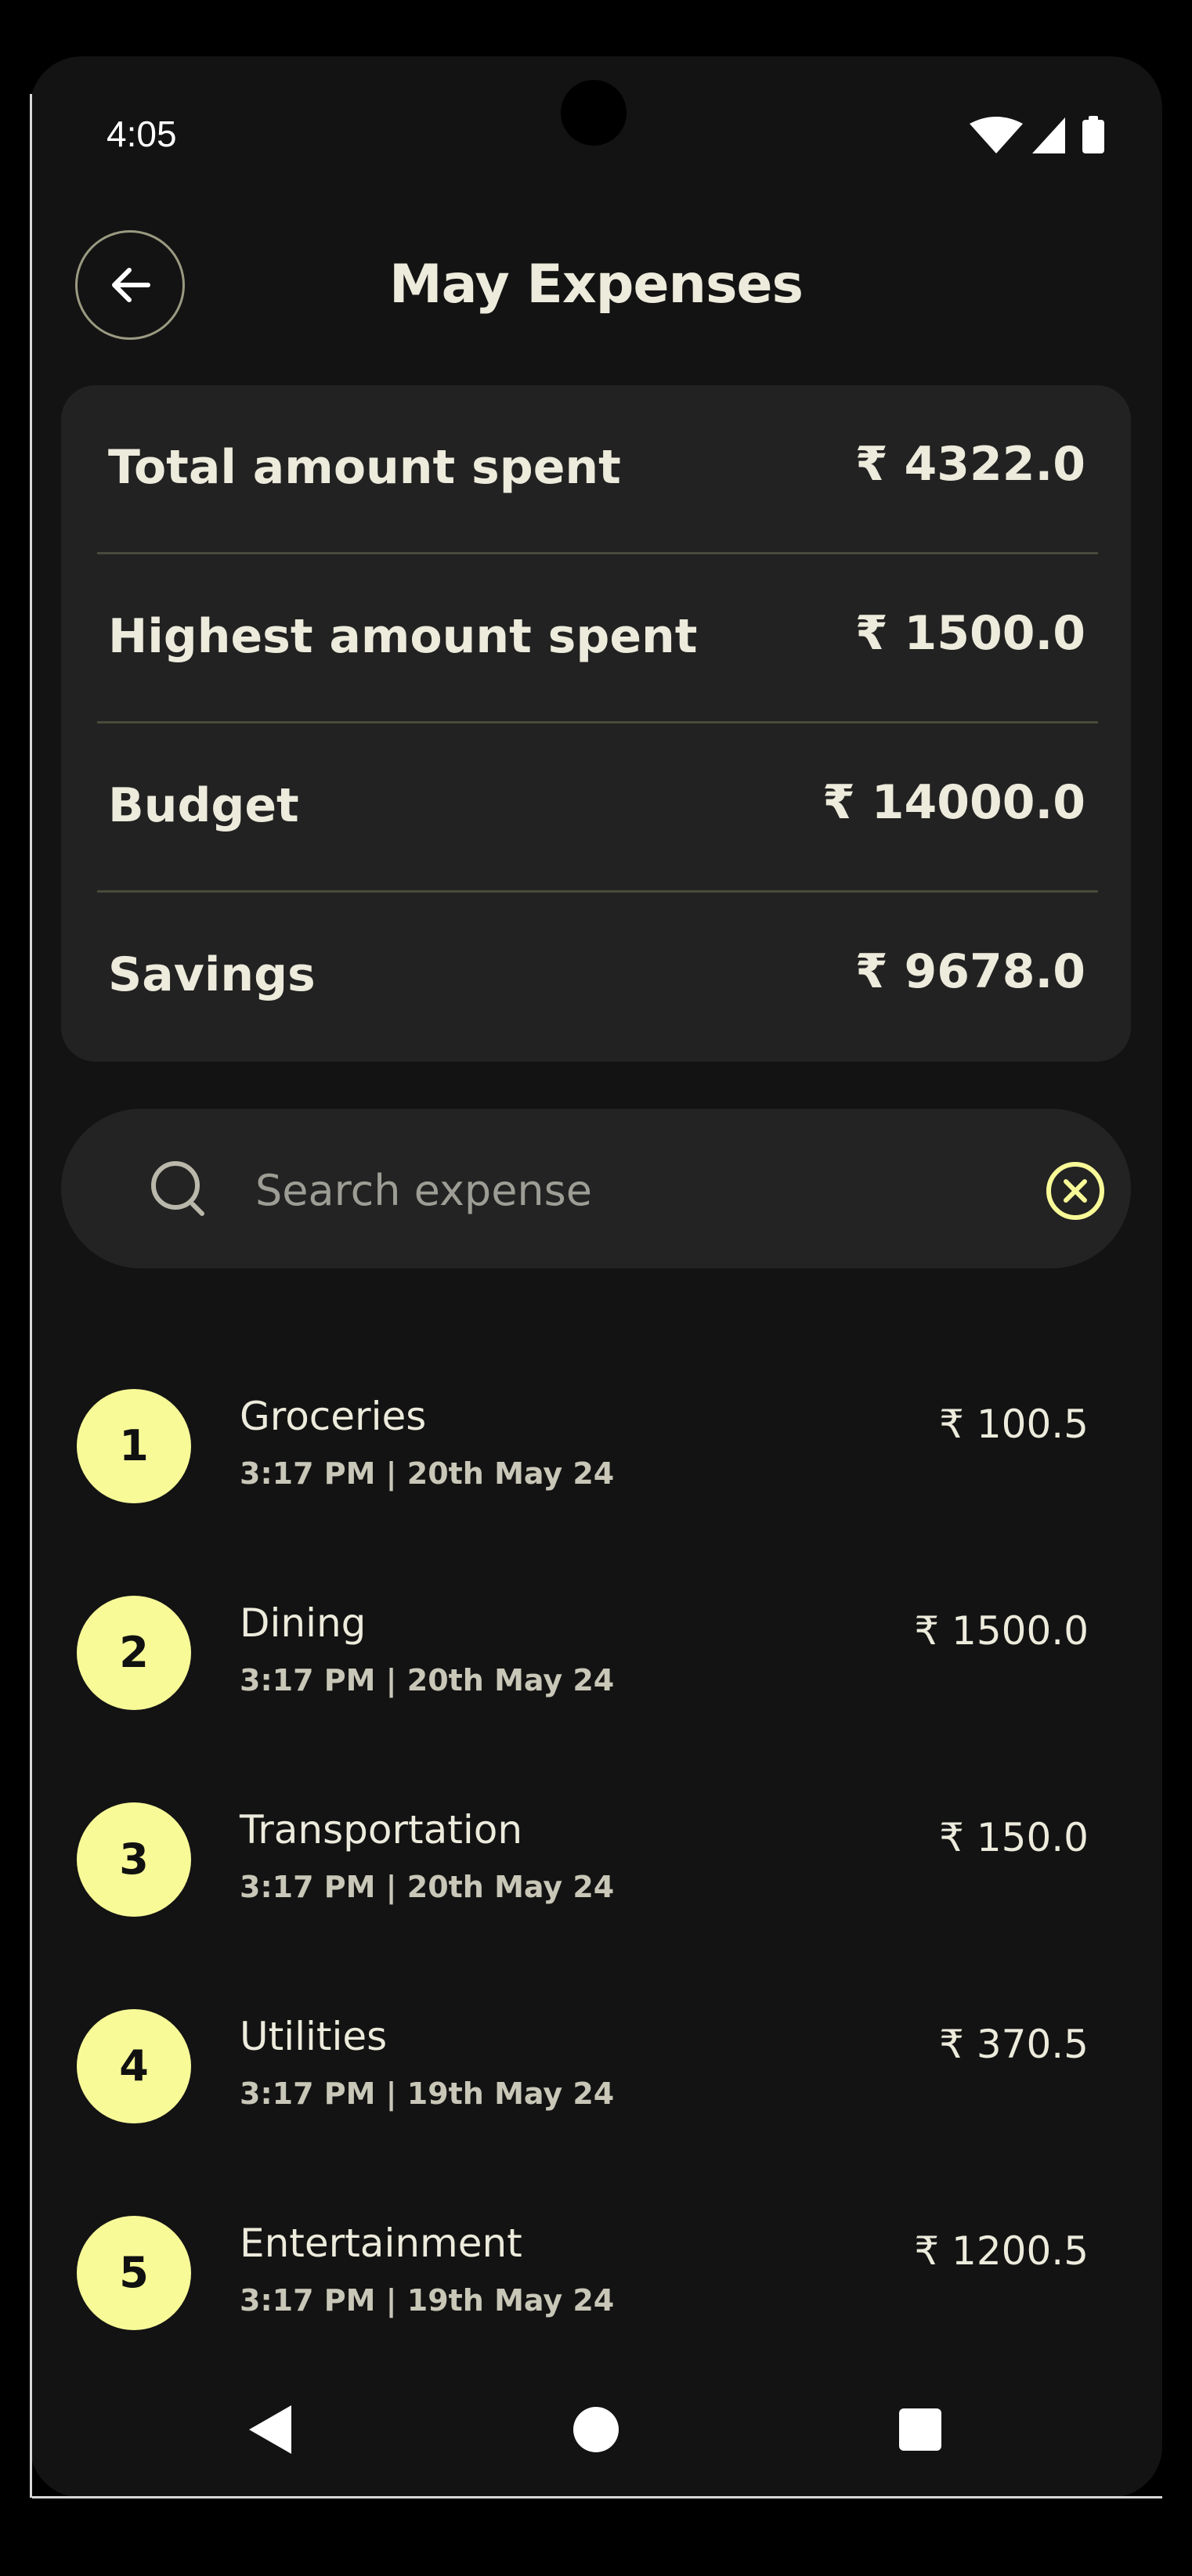 The image size is (1192, 2576). I want to click on summary-label: Savings, so click(212, 974).